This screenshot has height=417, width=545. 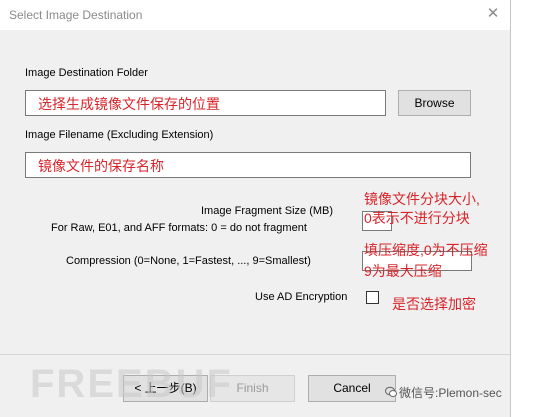 I want to click on browse-button: Browse, so click(x=434, y=103).